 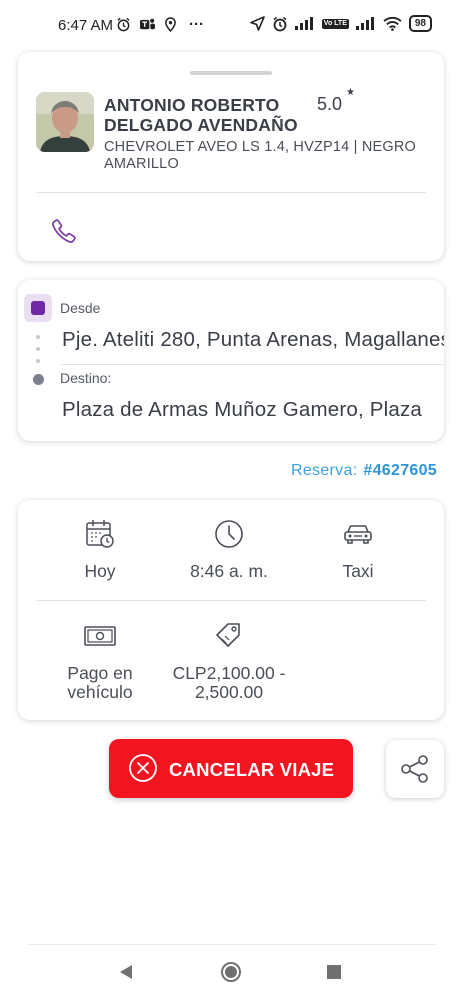 What do you see at coordinates (86, 378) in the screenshot?
I see `destination-label: Destino:` at bounding box center [86, 378].